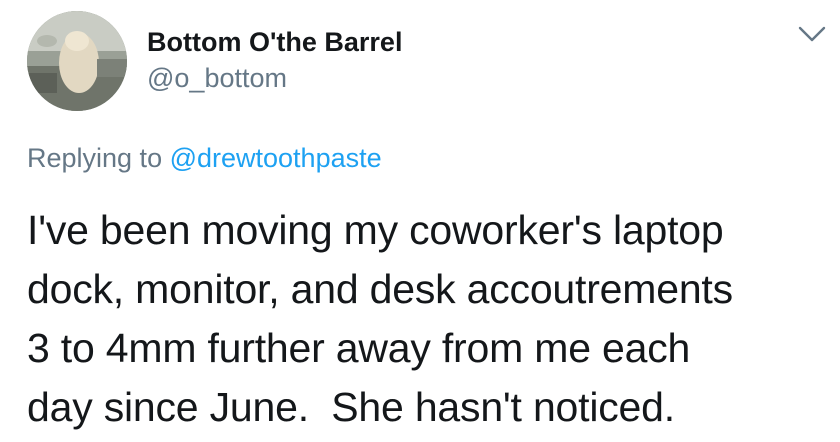 This screenshot has width=840, height=442. What do you see at coordinates (359, 348) in the screenshot?
I see `tweet-text-line: 3 to 4mm further away from me each` at bounding box center [359, 348].